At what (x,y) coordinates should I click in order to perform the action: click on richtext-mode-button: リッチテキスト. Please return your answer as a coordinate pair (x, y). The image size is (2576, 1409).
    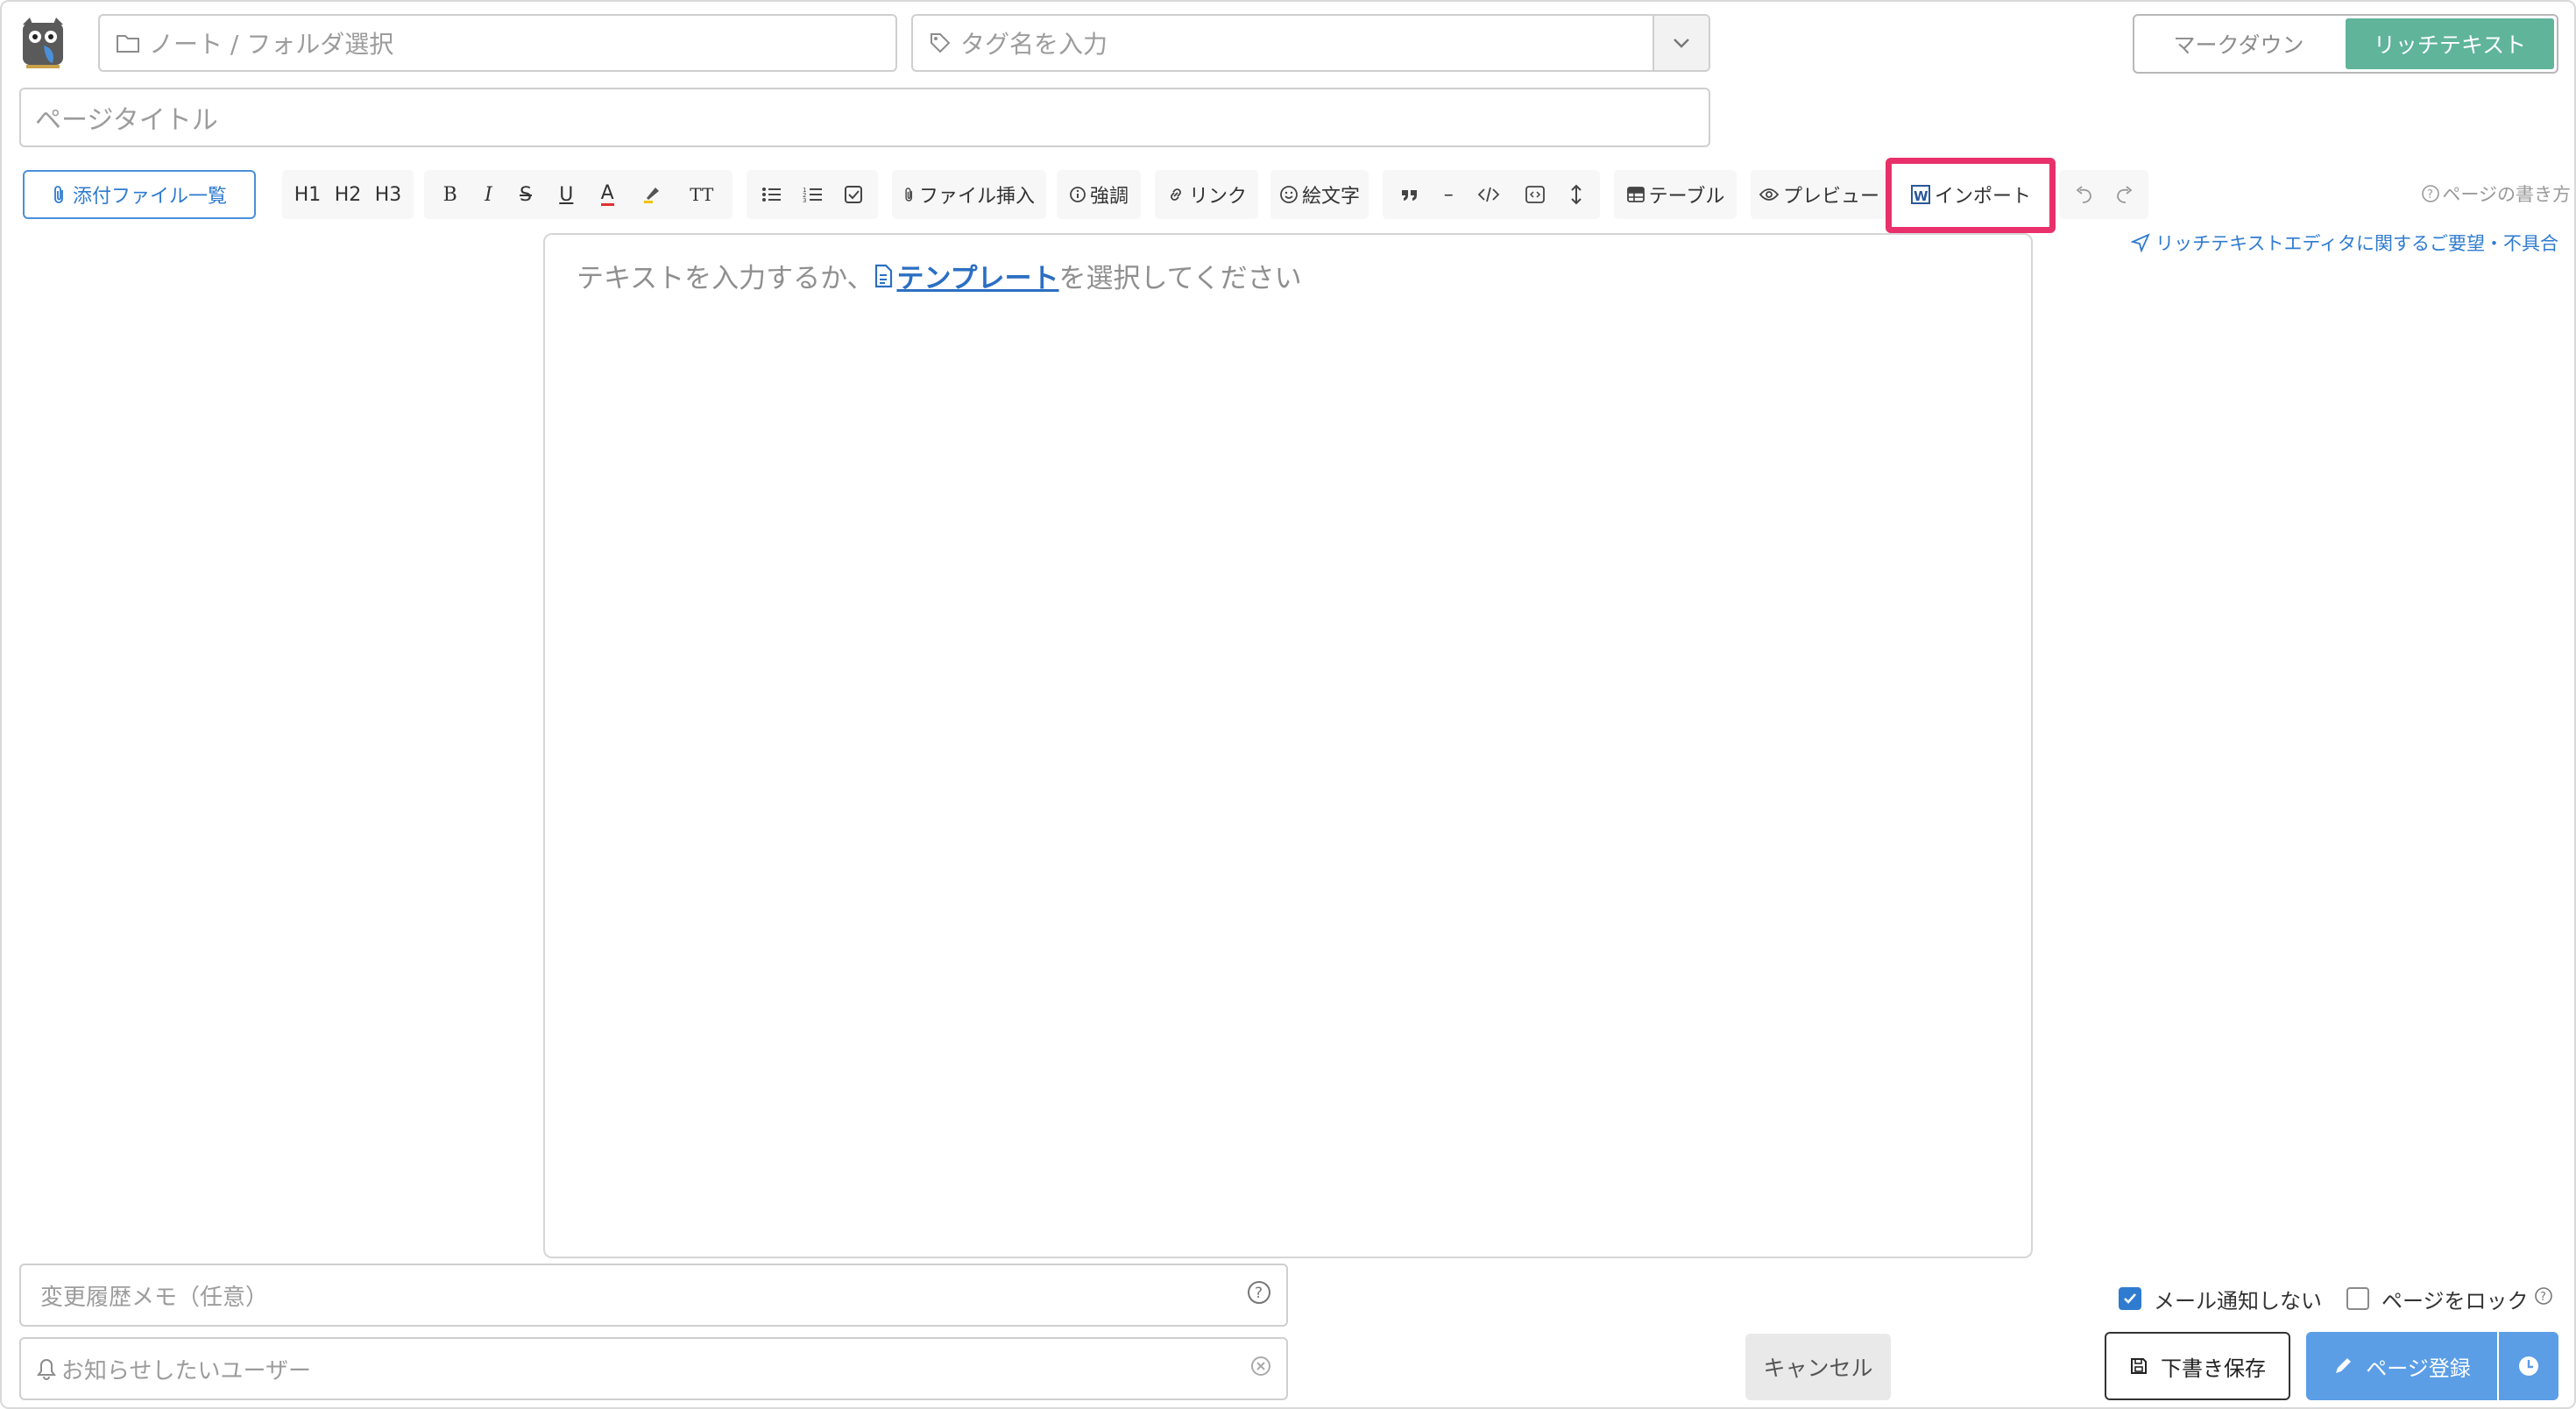
    Looking at the image, I should click on (2450, 44).